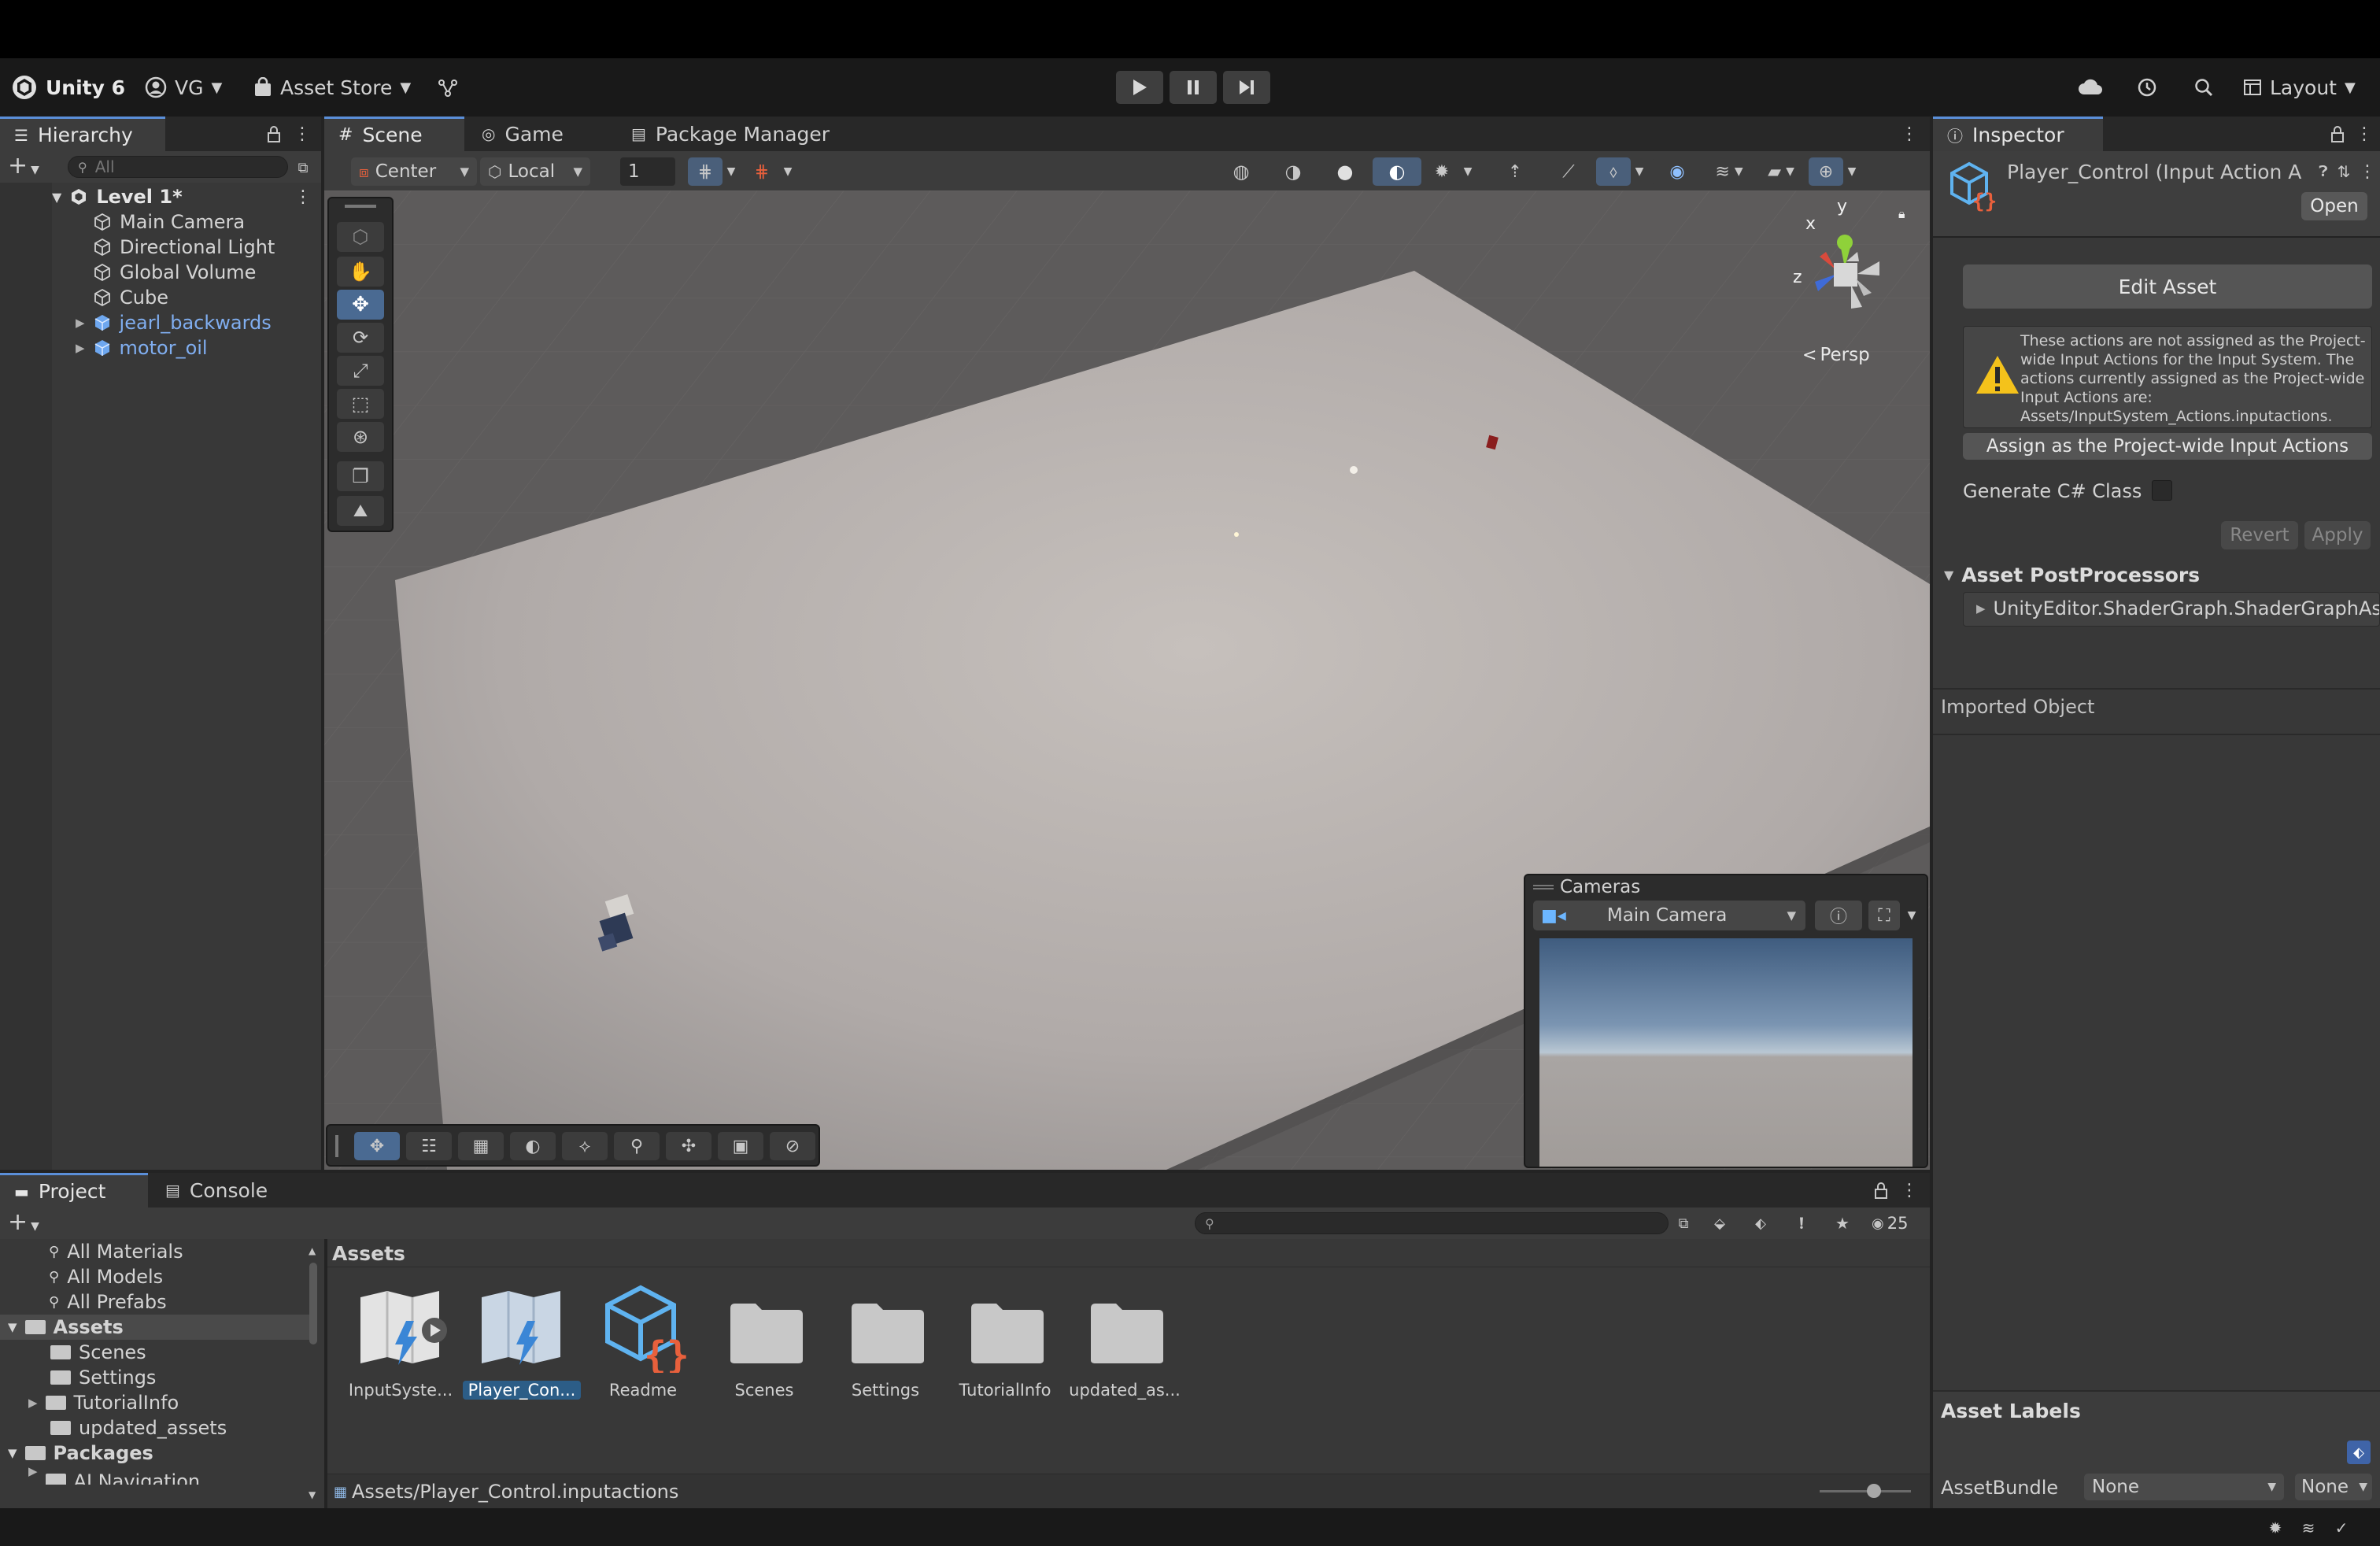 The height and width of the screenshot is (1546, 2380). I want to click on overlay-compass-icon: ⊘, so click(792, 1146).